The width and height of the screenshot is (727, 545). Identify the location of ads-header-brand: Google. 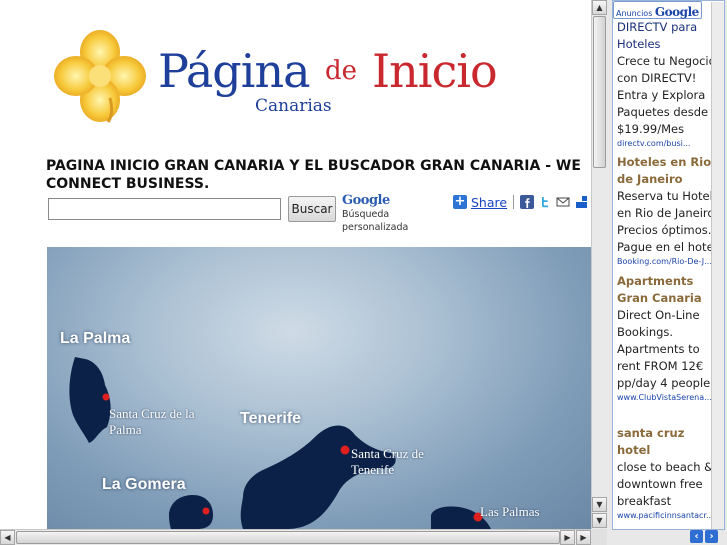
(676, 12).